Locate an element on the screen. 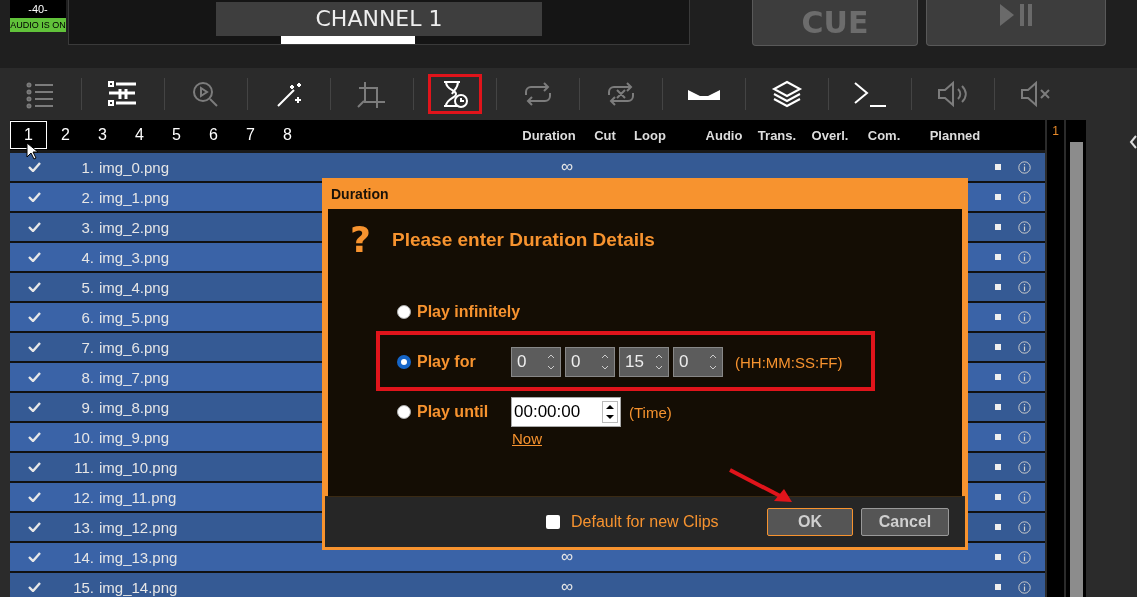  clip-number: 2. is located at coordinates (87, 197).